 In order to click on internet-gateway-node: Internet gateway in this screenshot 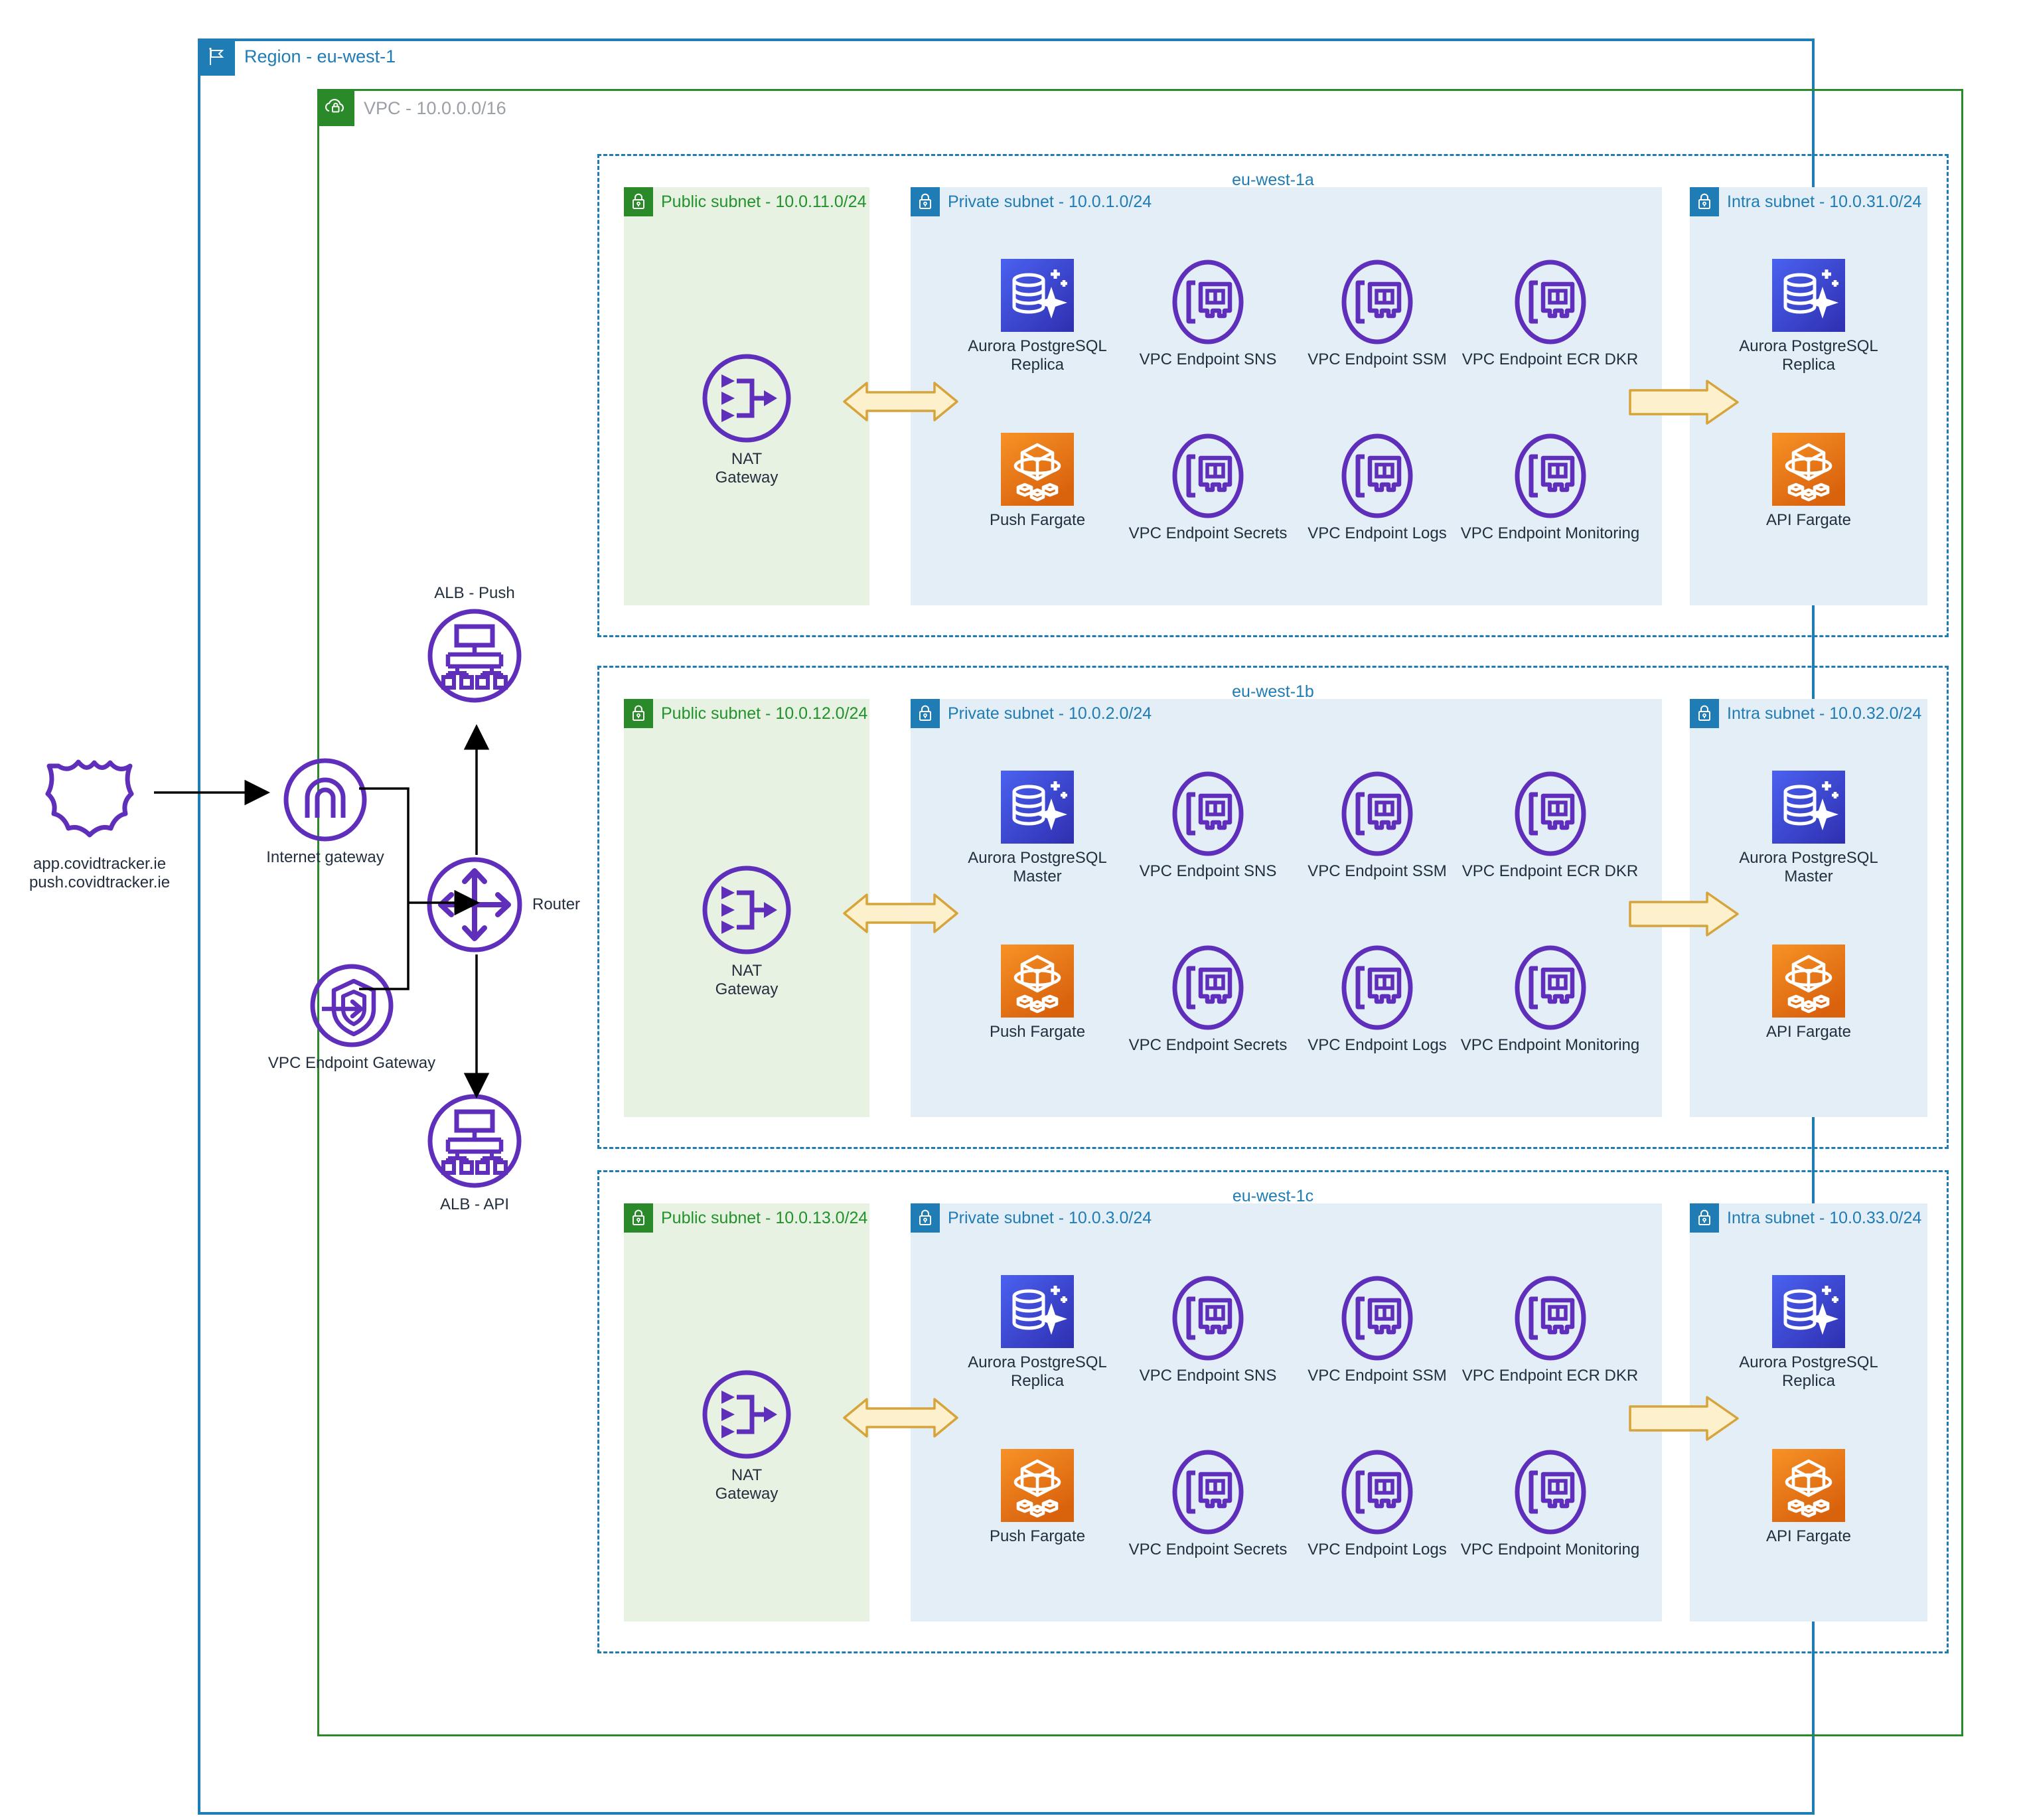, I will do `click(325, 812)`.